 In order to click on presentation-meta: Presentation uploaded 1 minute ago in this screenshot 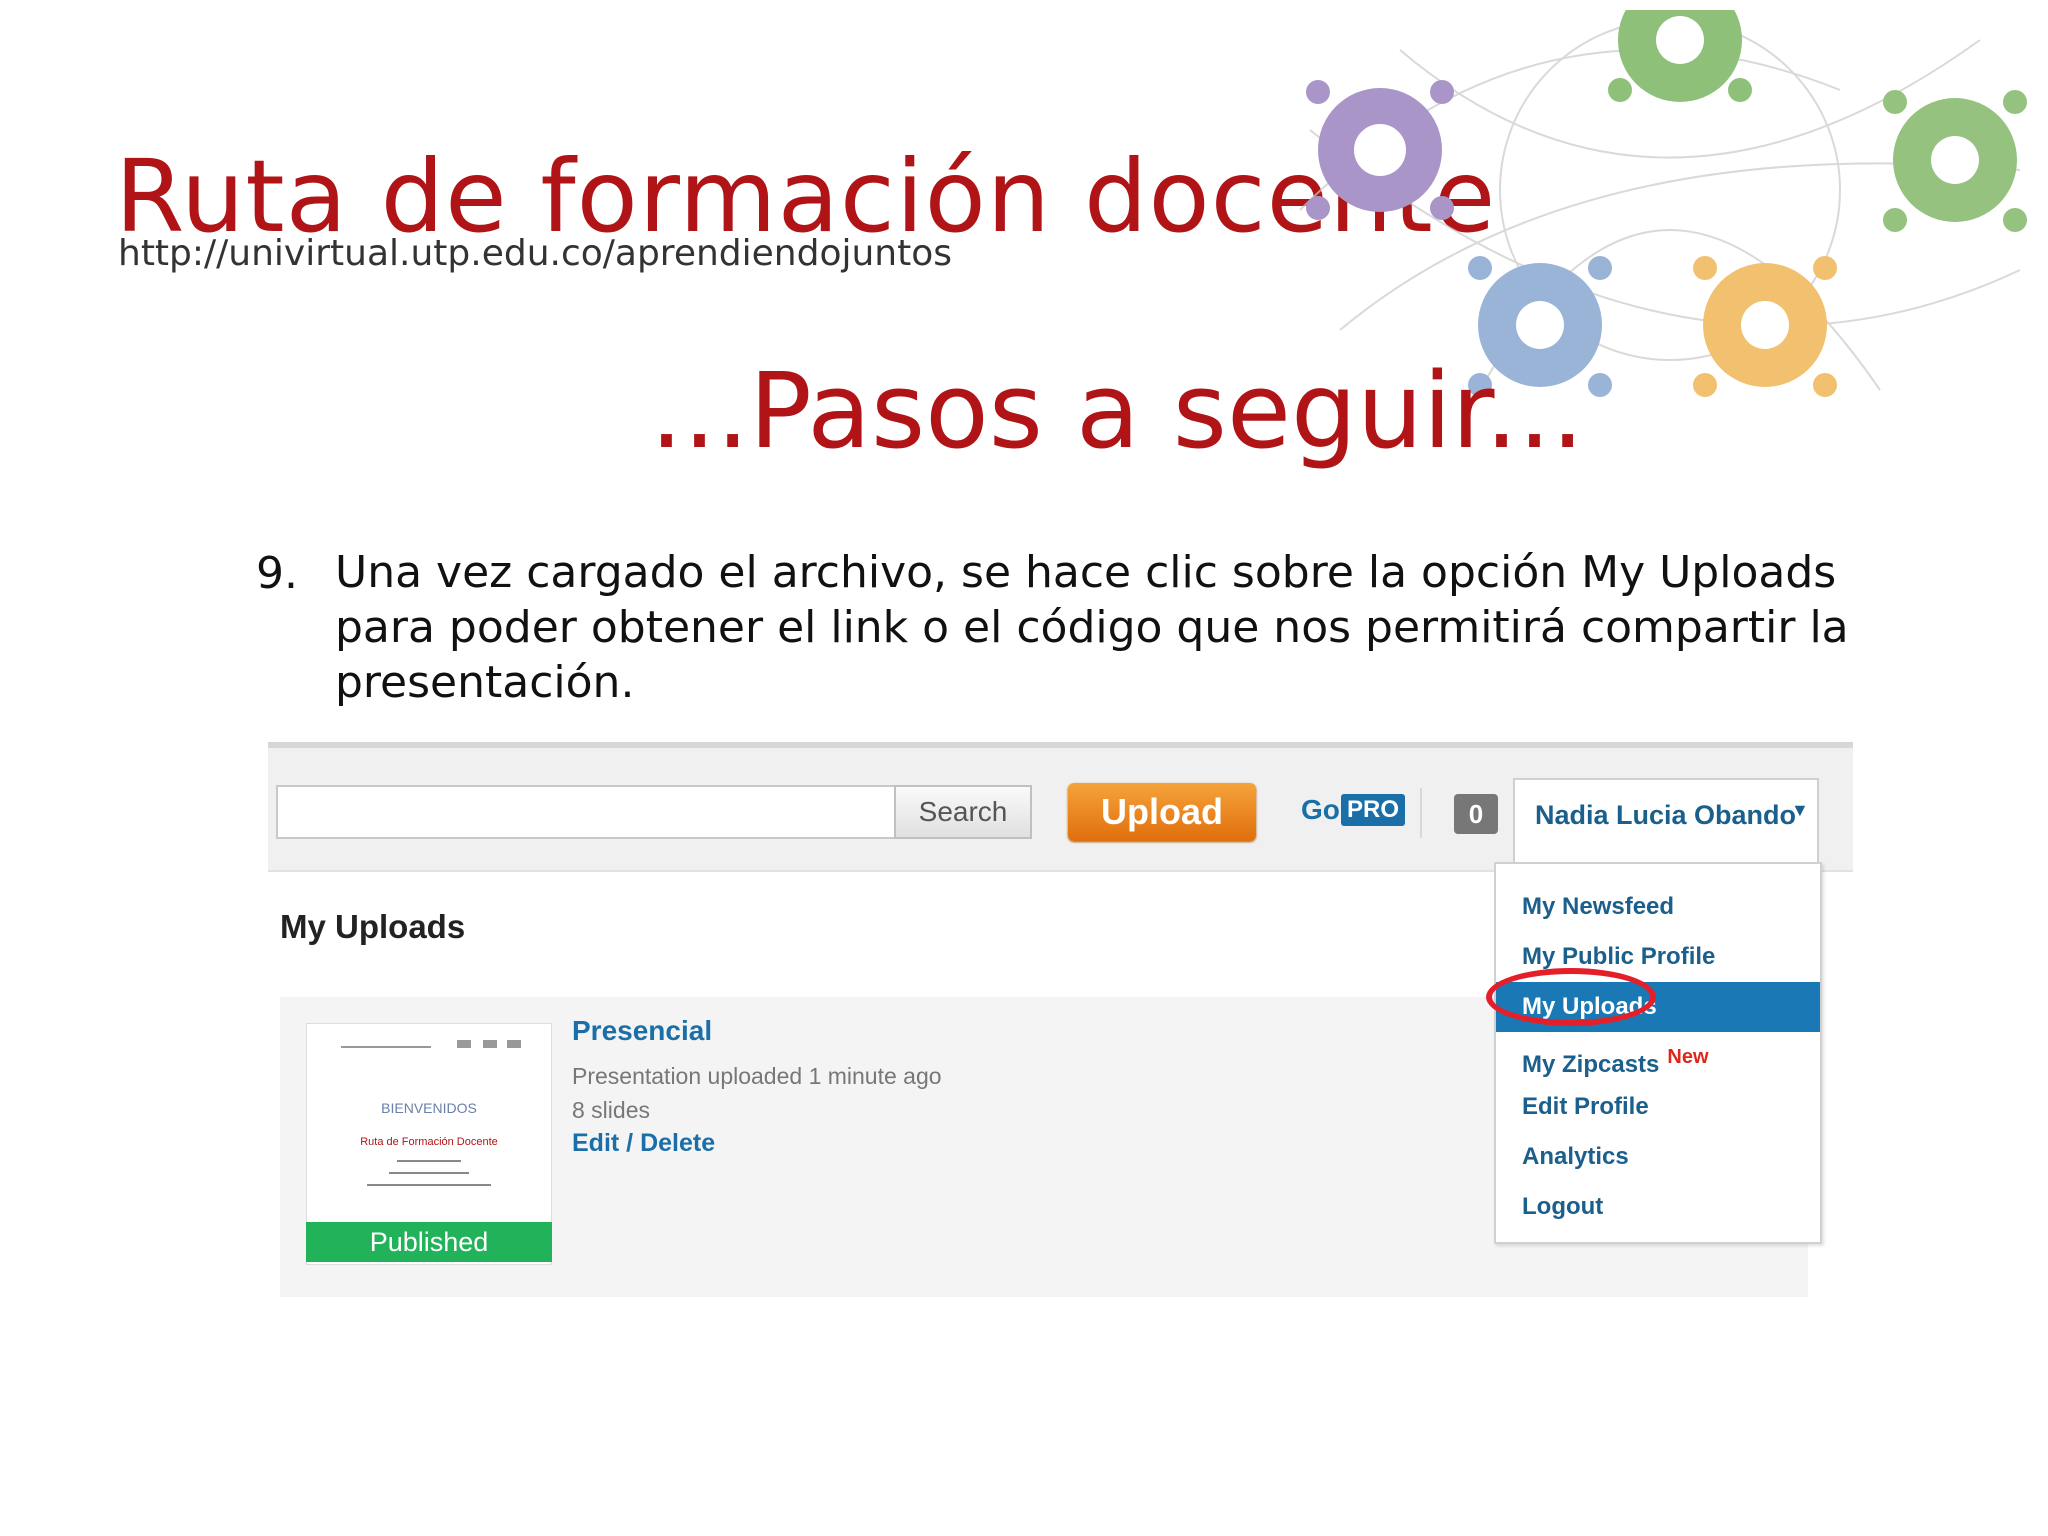, I will do `click(757, 1076)`.